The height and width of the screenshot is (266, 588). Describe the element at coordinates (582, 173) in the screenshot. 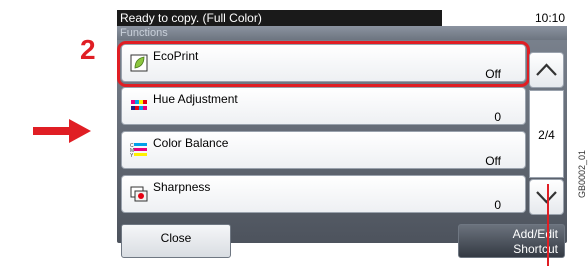

I see `image-code: GB0002_01` at that location.